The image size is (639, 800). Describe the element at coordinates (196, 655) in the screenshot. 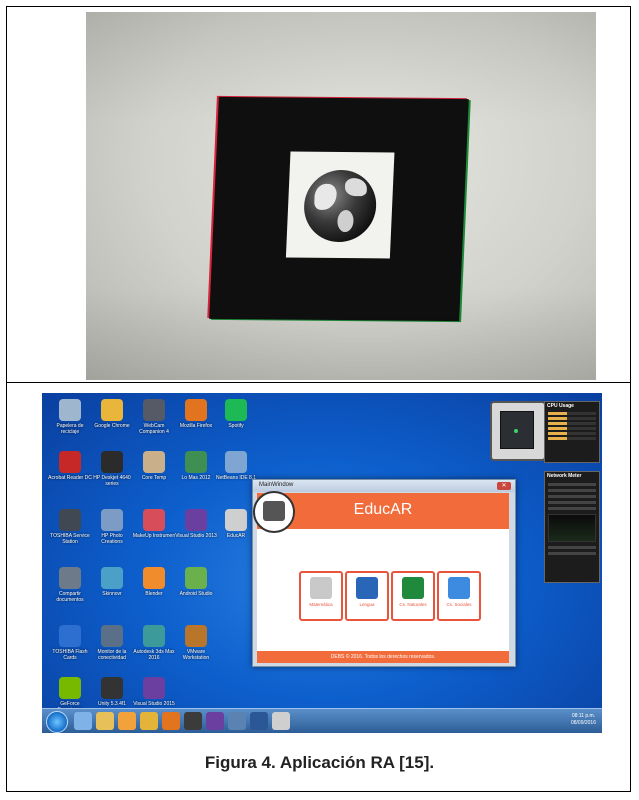

I see `desktop-icon-label: VMware Workstation` at that location.